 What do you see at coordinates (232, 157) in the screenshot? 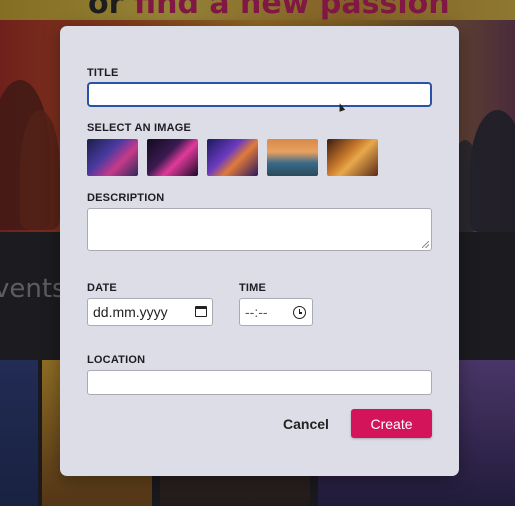
I see `party-crowd-image` at bounding box center [232, 157].